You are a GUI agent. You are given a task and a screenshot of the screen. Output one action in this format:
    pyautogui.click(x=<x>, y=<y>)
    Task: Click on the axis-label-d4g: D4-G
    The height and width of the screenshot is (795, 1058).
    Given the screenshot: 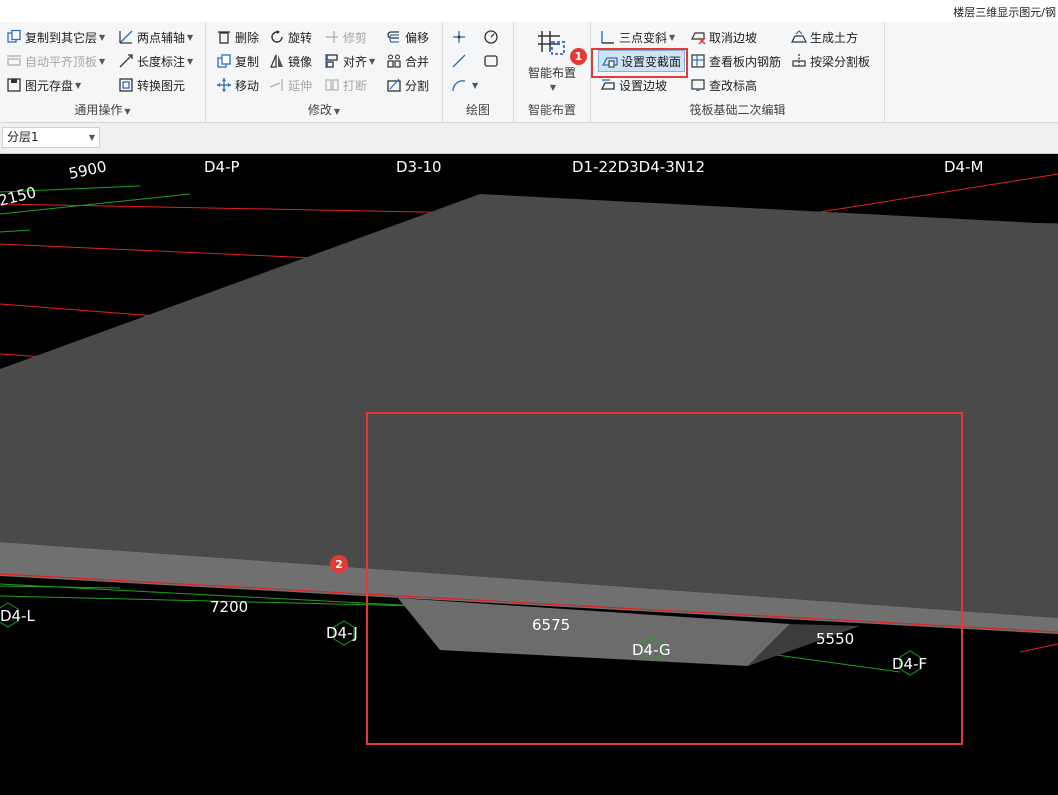 What is the action you would take?
    pyautogui.click(x=651, y=650)
    